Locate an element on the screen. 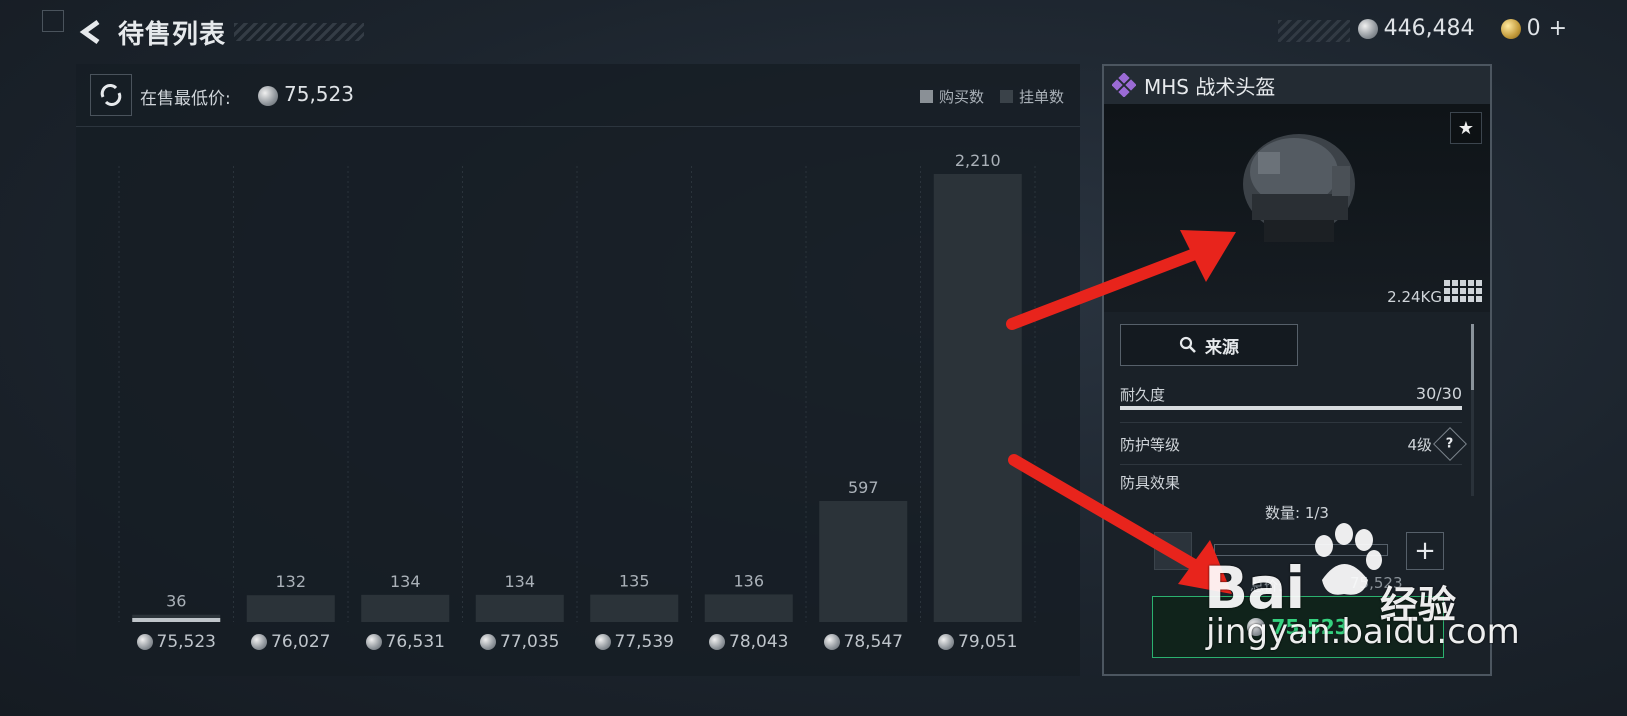 The image size is (1627, 716). min-price-value: 75,523 is located at coordinates (319, 94).